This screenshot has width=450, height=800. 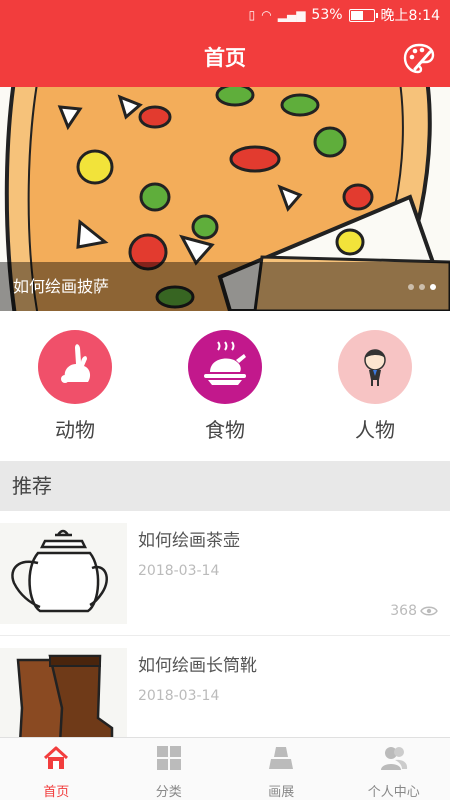 I want to click on tab-exhibition: 画展, so click(x=281, y=769).